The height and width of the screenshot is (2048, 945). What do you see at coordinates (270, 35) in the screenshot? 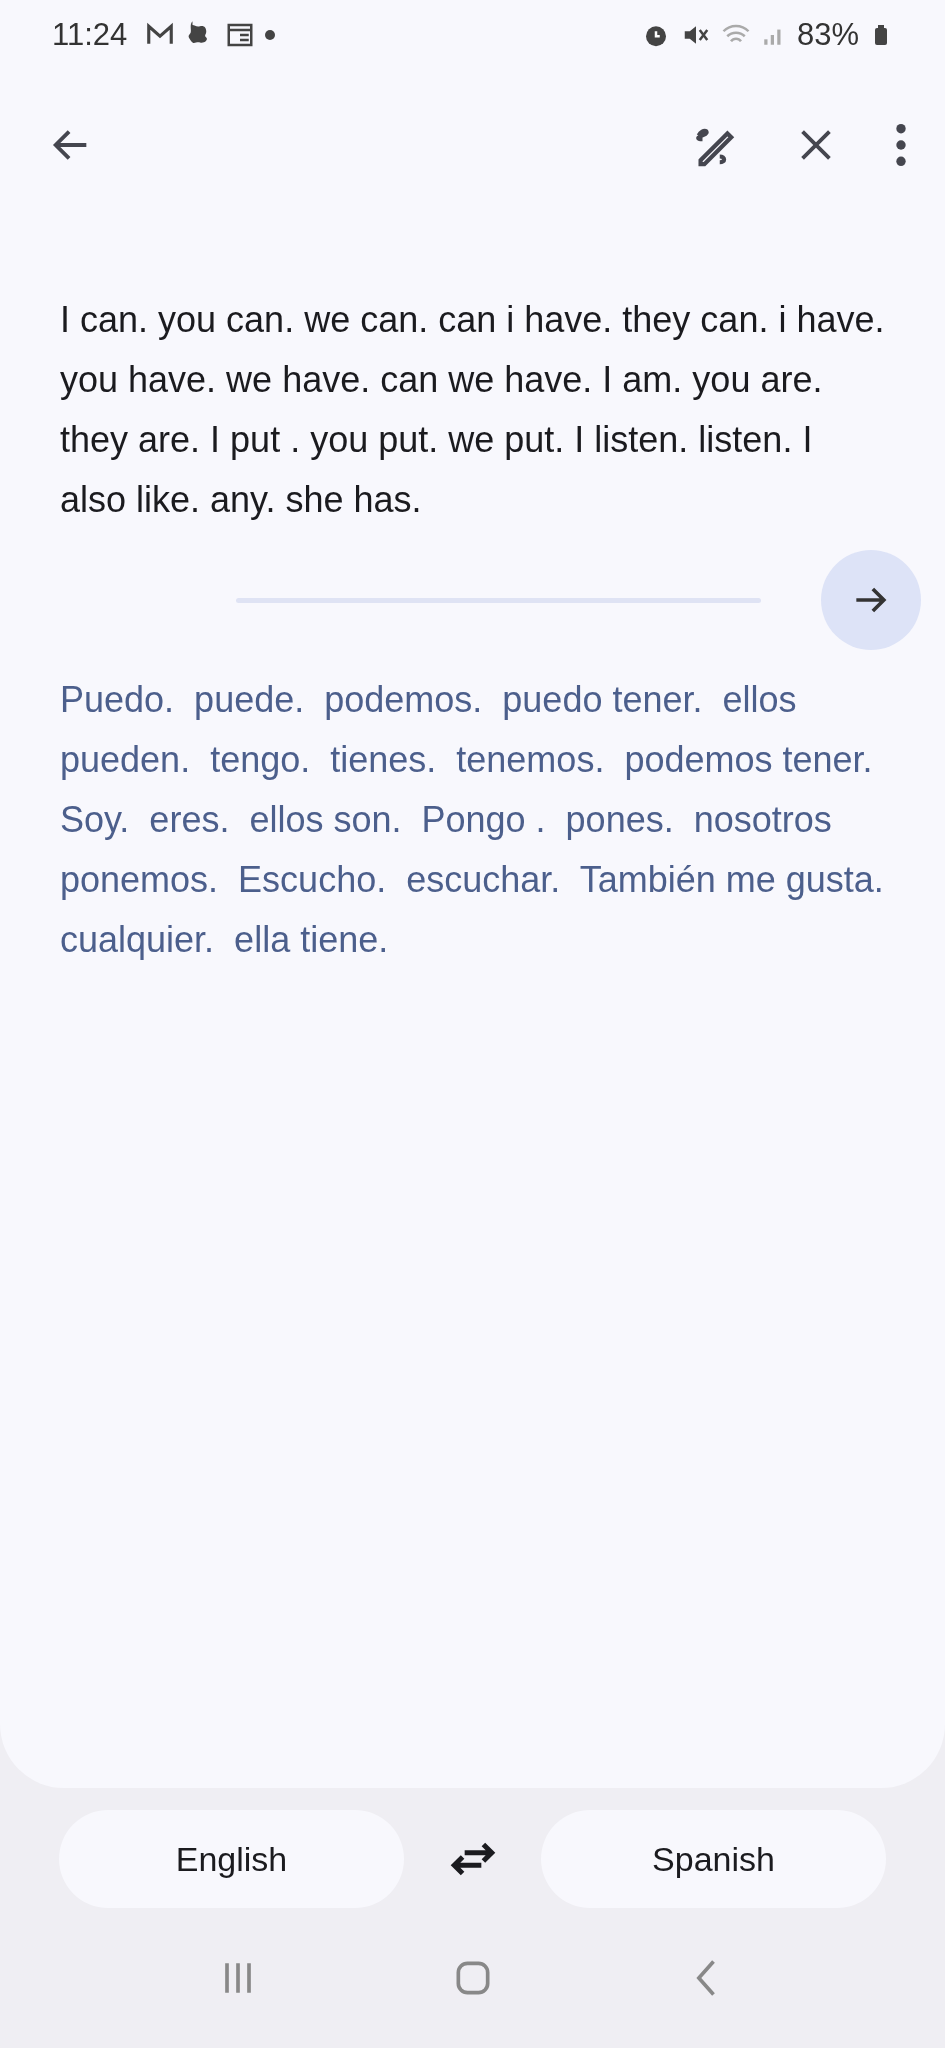
I see `dot-icon` at bounding box center [270, 35].